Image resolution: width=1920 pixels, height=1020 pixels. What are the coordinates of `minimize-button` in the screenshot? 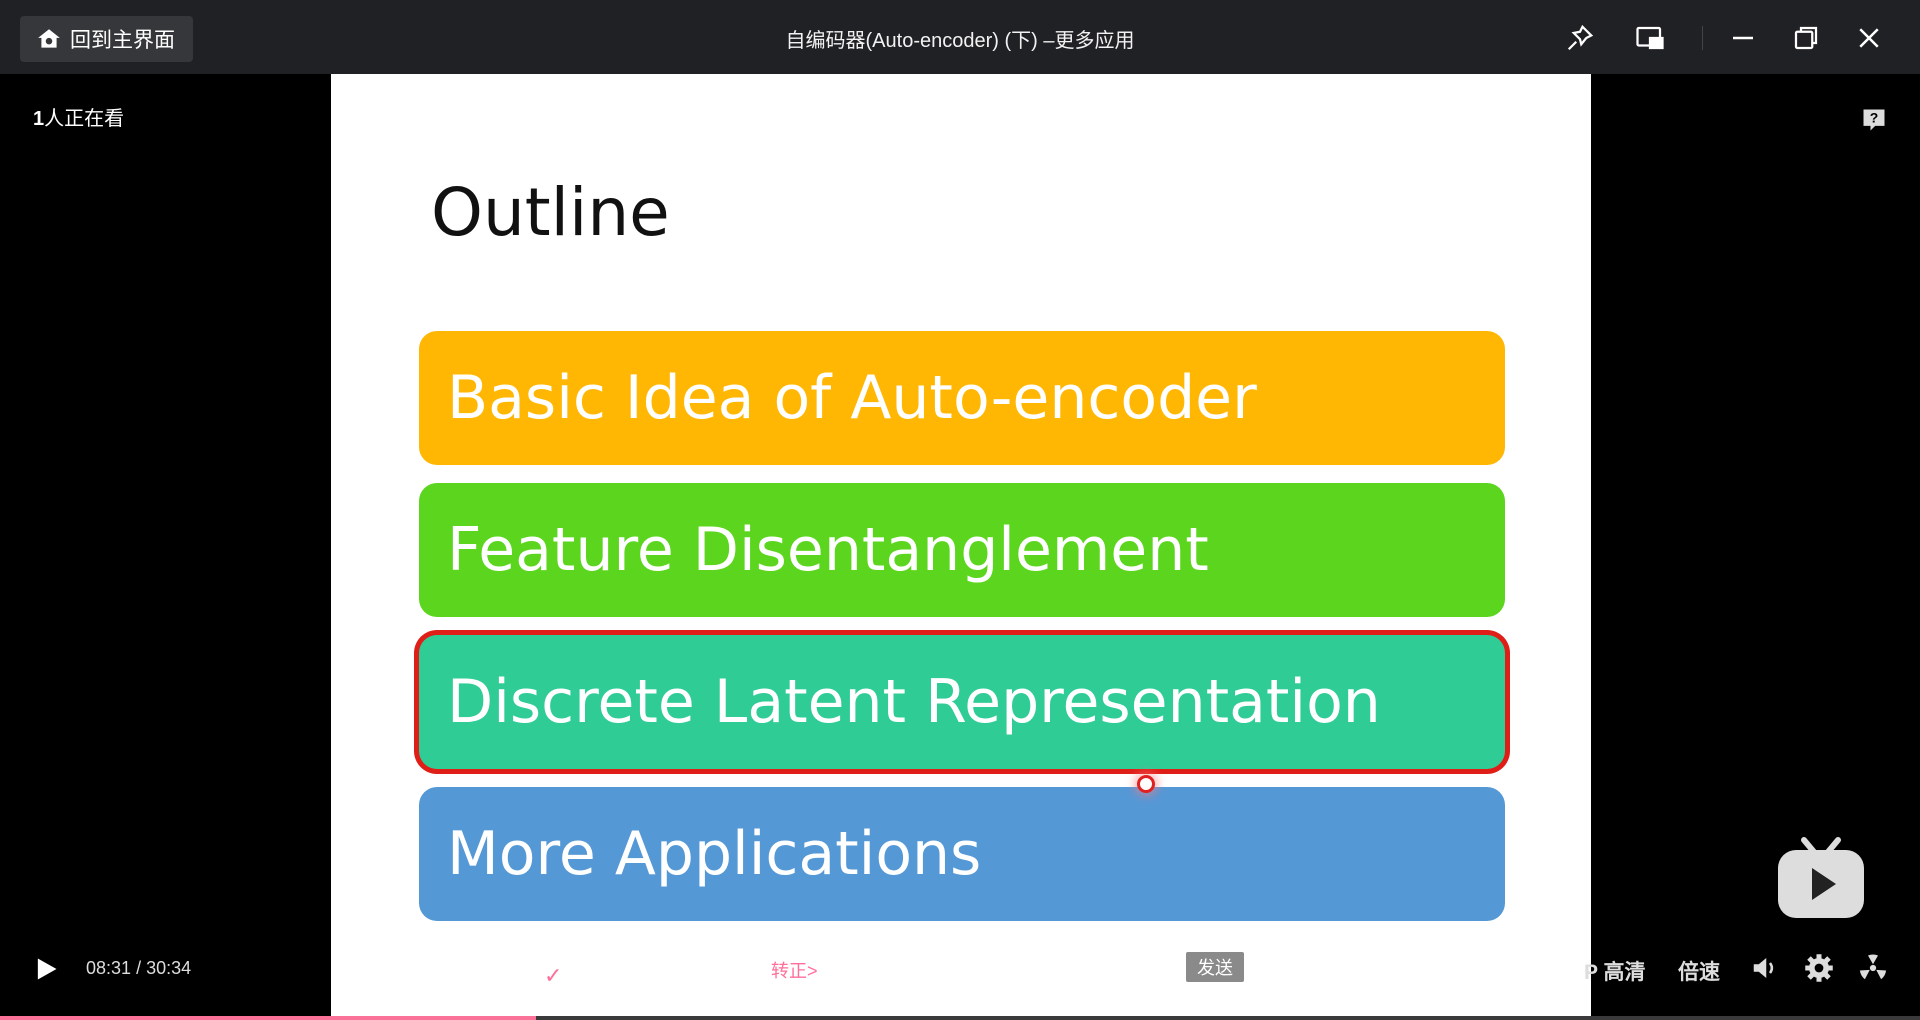 It's located at (1743, 38).